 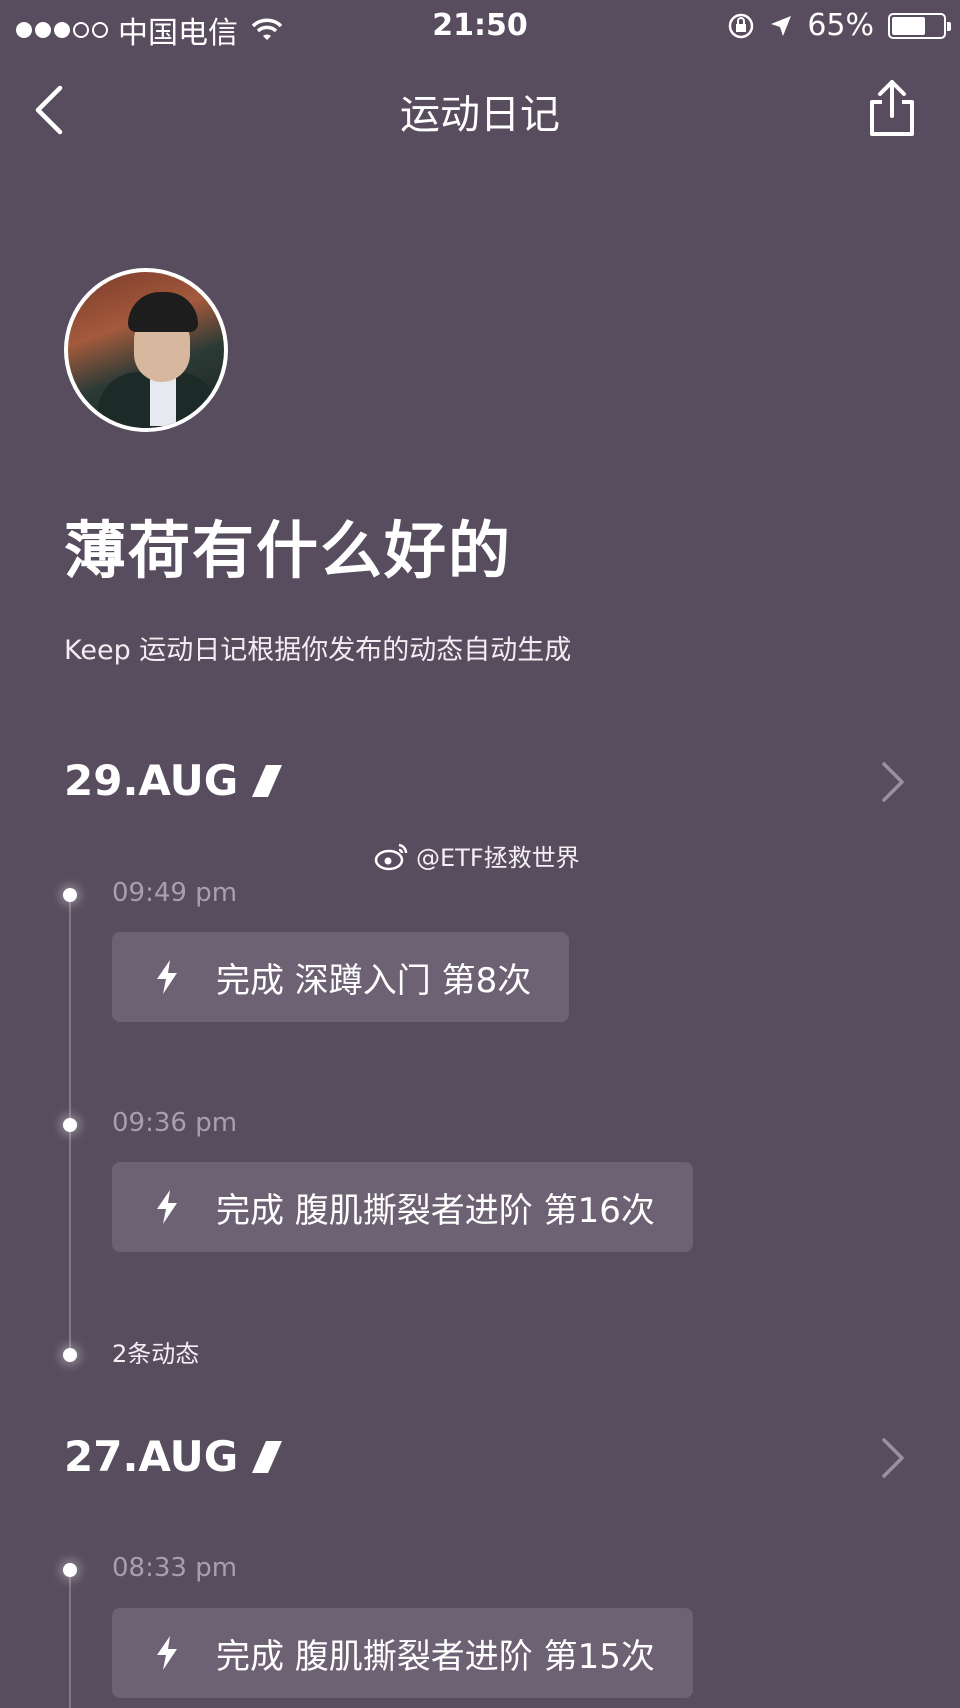 I want to click on entry-time: 09:36 pm, so click(x=175, y=1123).